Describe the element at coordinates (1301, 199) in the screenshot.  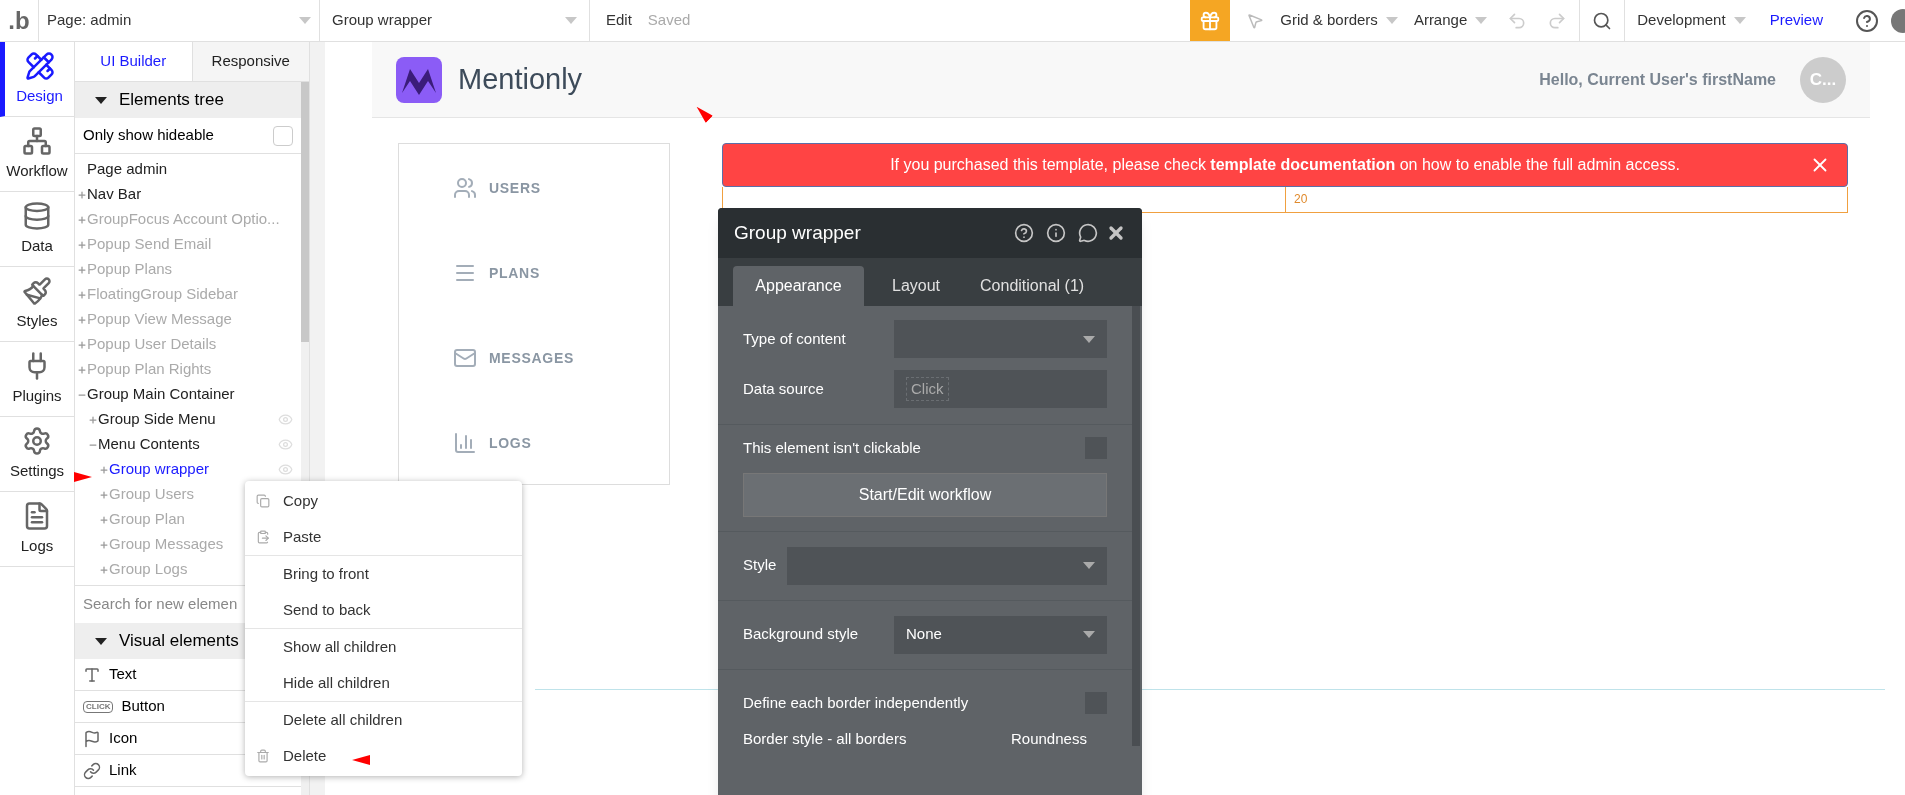
I see `table-cell-text: 20` at that location.